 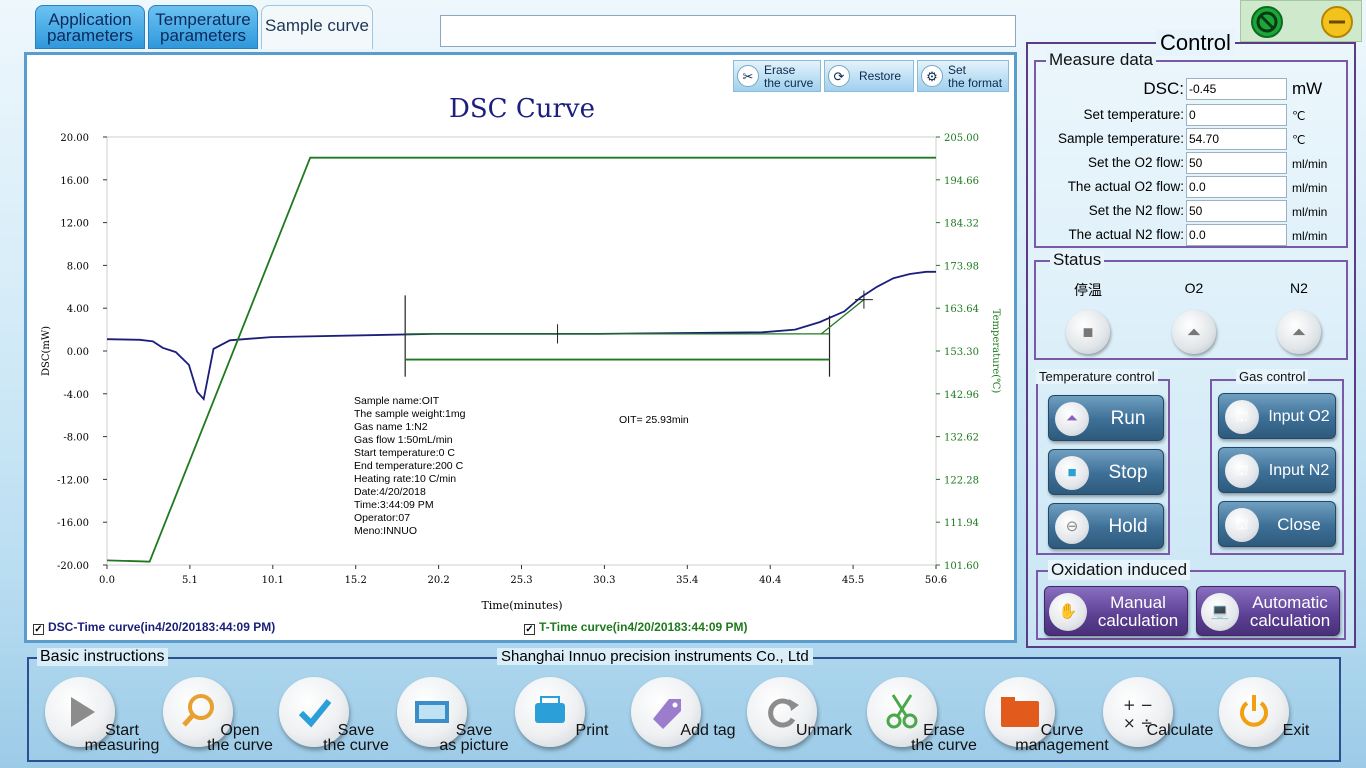 What do you see at coordinates (604, 580) in the screenshot?
I see `x-tick-label: 30.3` at bounding box center [604, 580].